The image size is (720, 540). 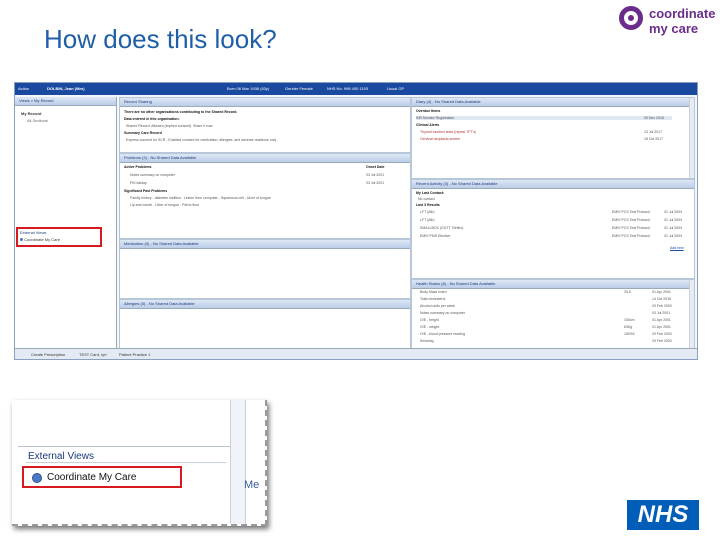 What do you see at coordinates (631, 236) in the screenshot?
I see `result-row-4-source: EMIS PCS Test Protocol` at bounding box center [631, 236].